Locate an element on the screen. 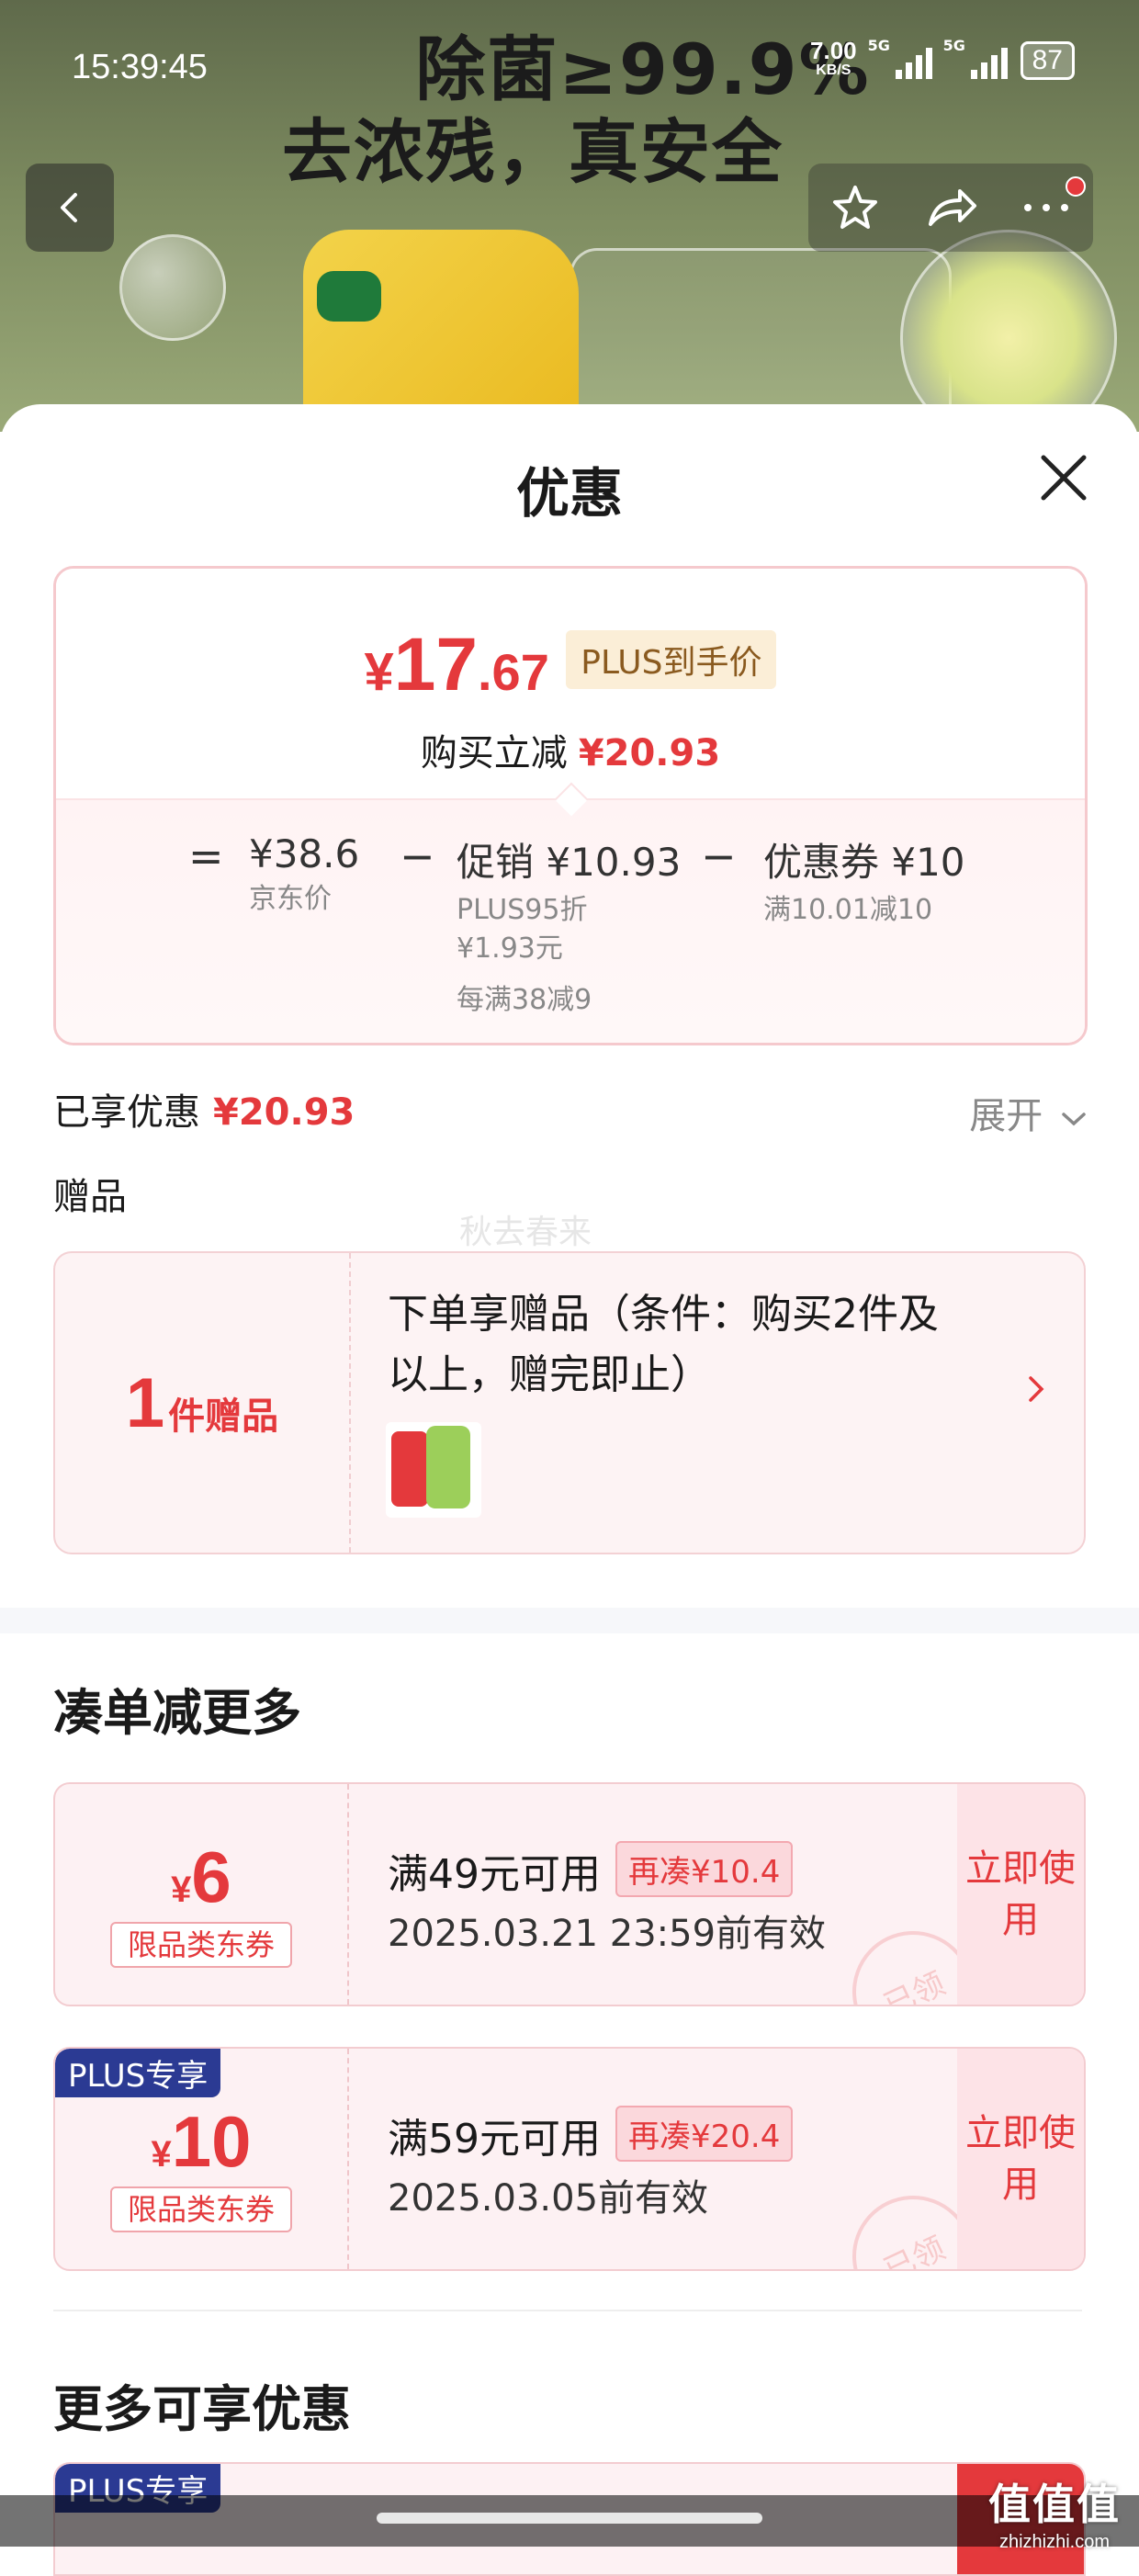 This screenshot has width=1139, height=2576. more-icon is located at coordinates (1046, 207).